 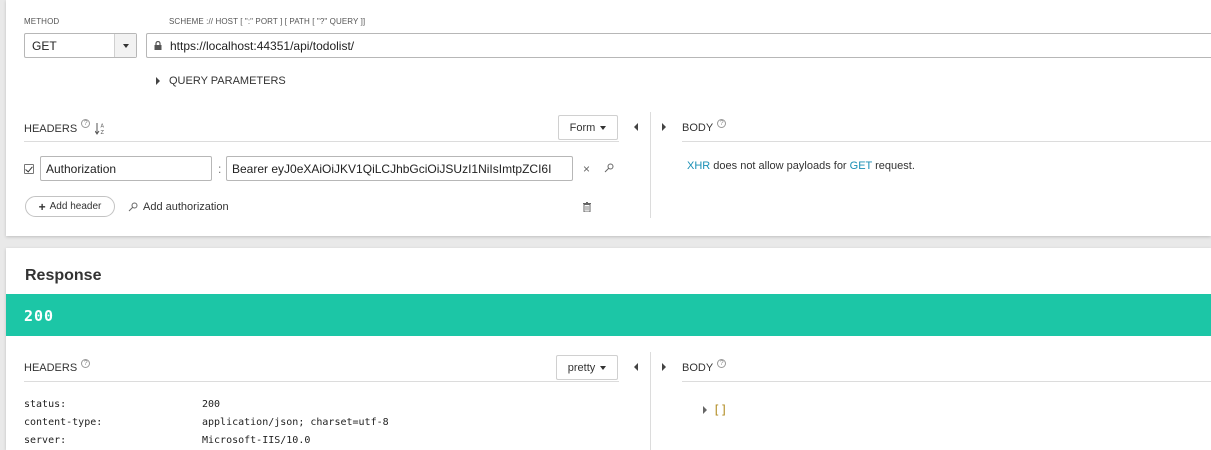 I want to click on json-tree-node: [], so click(x=715, y=410).